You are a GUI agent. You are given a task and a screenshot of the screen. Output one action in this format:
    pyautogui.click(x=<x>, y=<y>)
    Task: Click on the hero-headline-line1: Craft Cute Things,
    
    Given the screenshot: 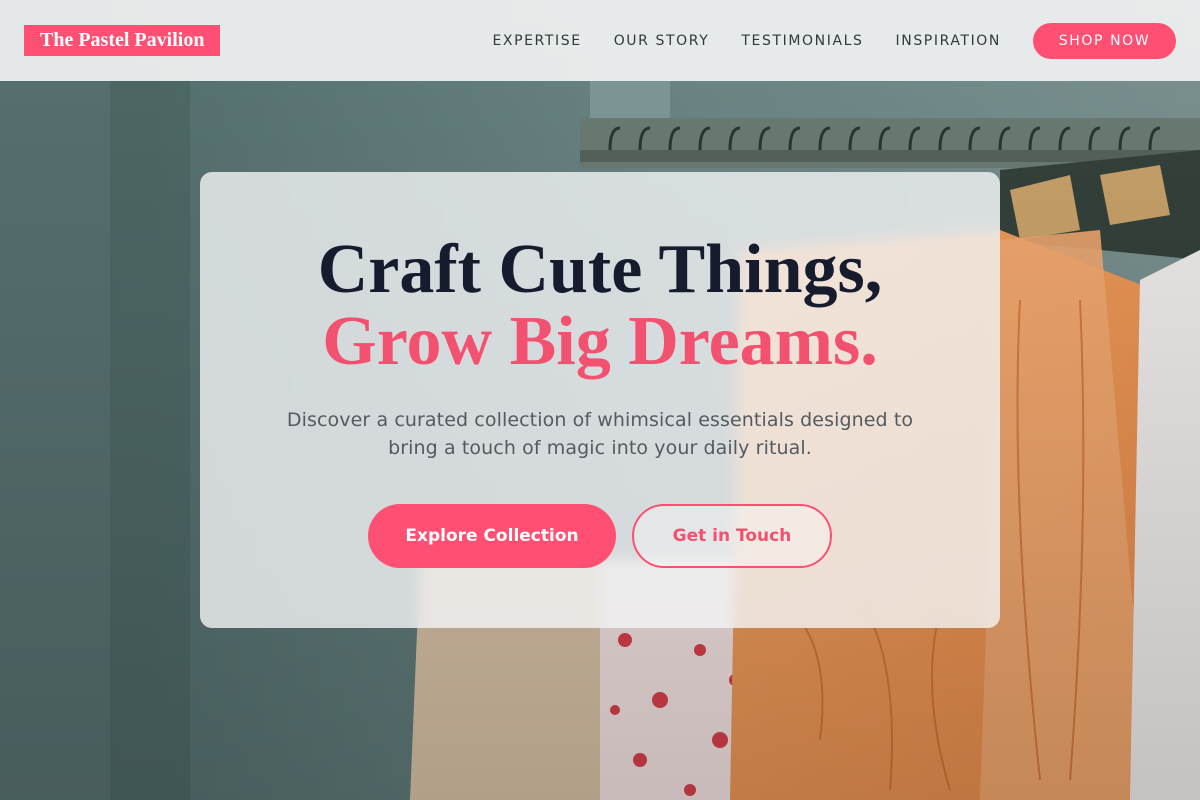 What is the action you would take?
    pyautogui.click(x=600, y=269)
    